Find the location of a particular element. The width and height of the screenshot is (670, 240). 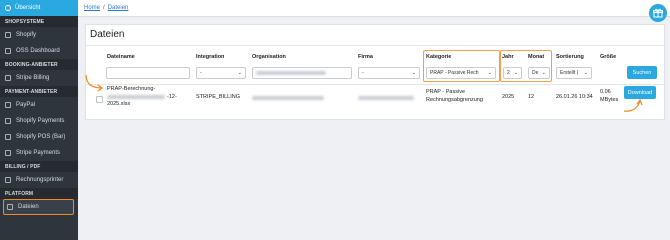

header-organisation: Organisation is located at coordinates (269, 57).